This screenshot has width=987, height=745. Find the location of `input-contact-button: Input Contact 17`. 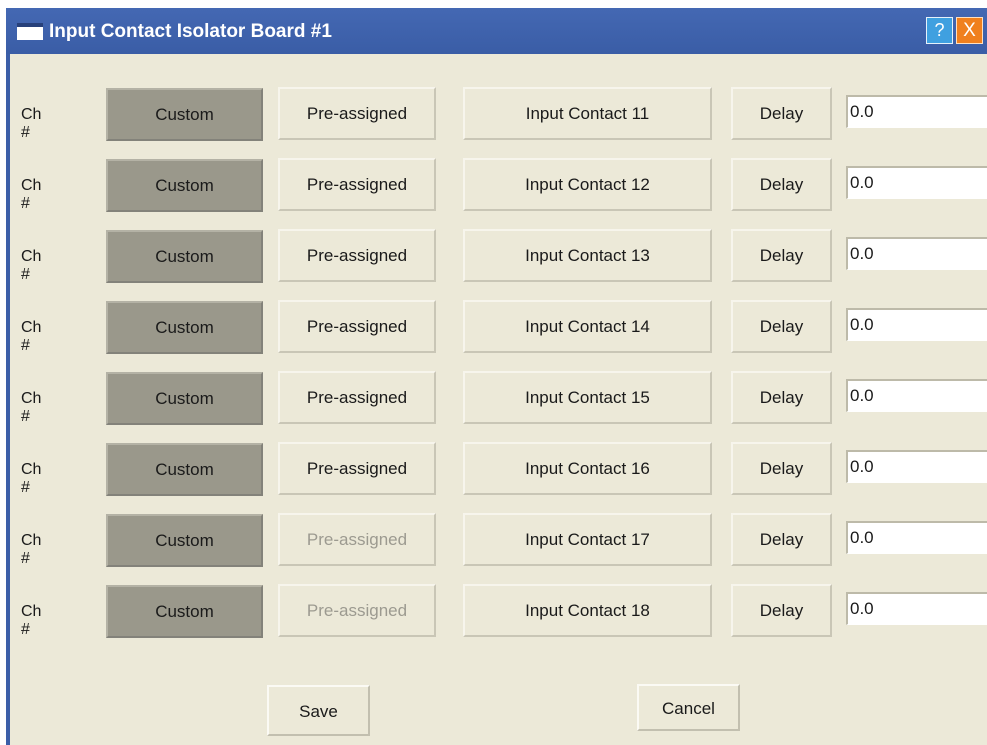

input-contact-button: Input Contact 17 is located at coordinates (587, 539).